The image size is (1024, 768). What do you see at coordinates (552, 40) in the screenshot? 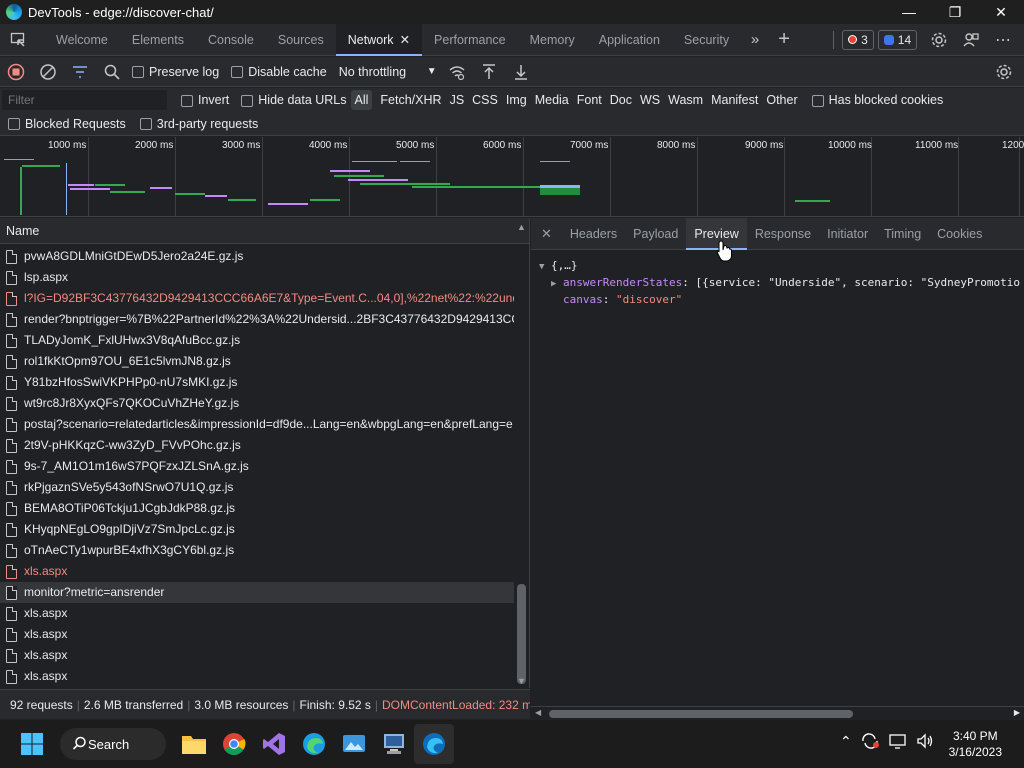
I see `tab-memory: Memory` at bounding box center [552, 40].